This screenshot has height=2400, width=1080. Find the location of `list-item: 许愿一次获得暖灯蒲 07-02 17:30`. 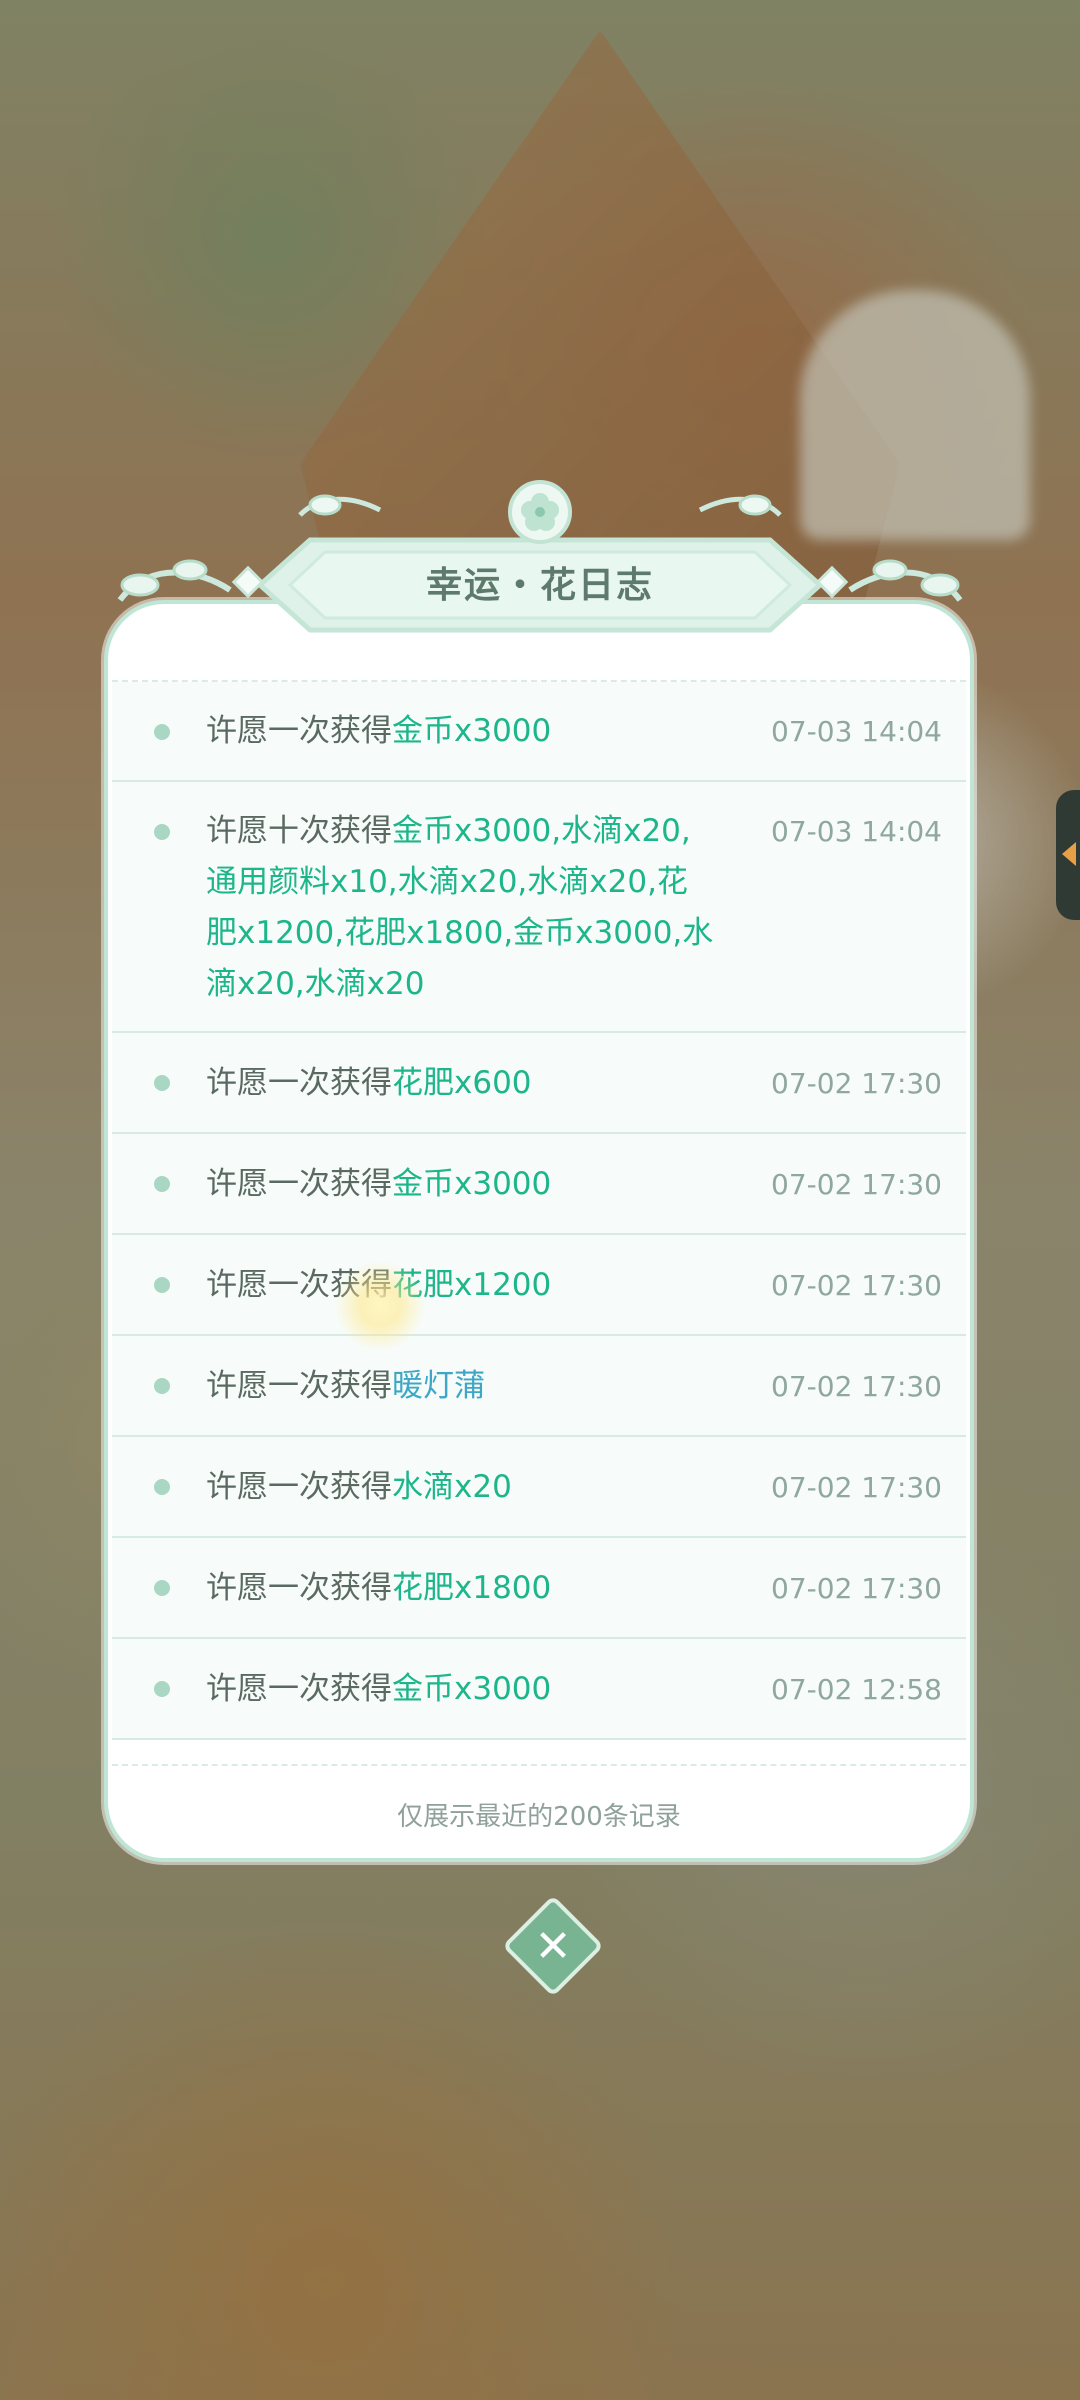

list-item: 许愿一次获得暖灯蒲 07-02 17:30 is located at coordinates (539, 1386).